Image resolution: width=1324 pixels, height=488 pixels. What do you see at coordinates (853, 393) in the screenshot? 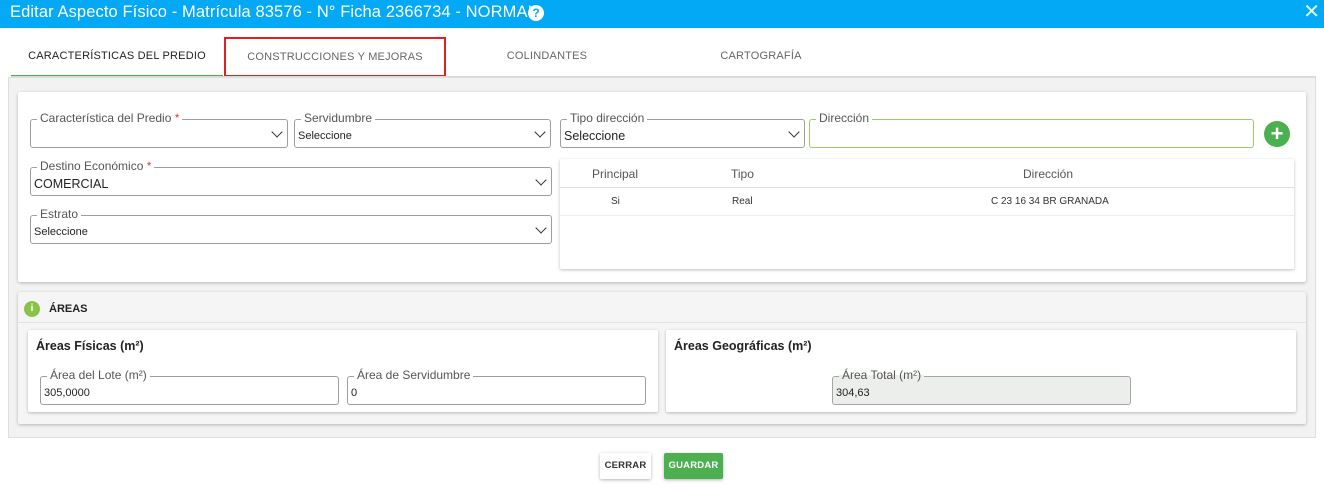
I see `area-total-value: 304,63` at bounding box center [853, 393].